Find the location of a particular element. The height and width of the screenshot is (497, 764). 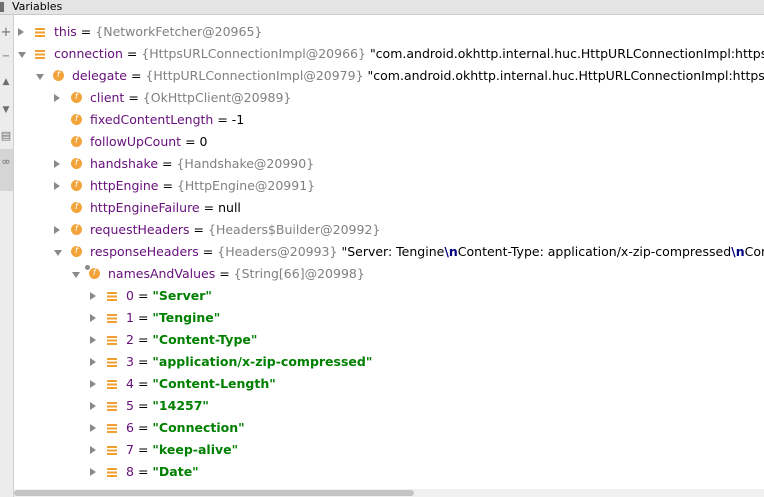

scrollbar-thumb is located at coordinates (214, 493).